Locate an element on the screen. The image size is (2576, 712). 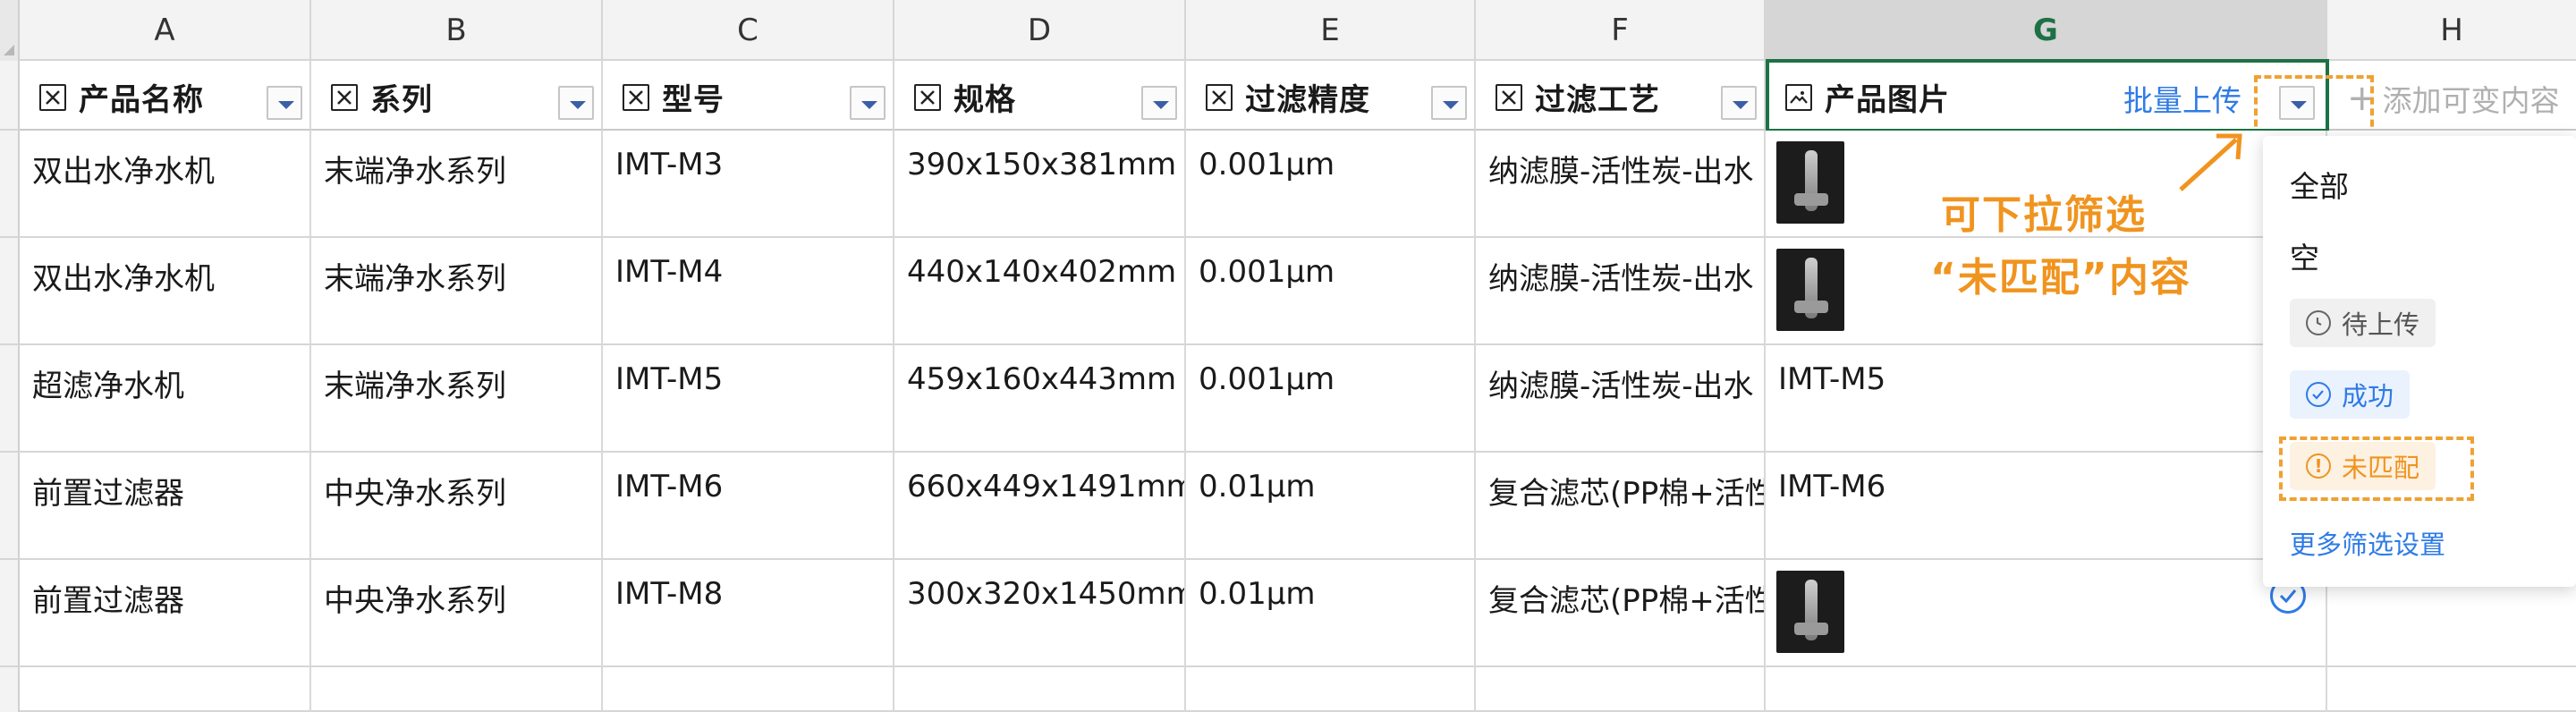
product-name-cell is located at coordinates (165, 689).